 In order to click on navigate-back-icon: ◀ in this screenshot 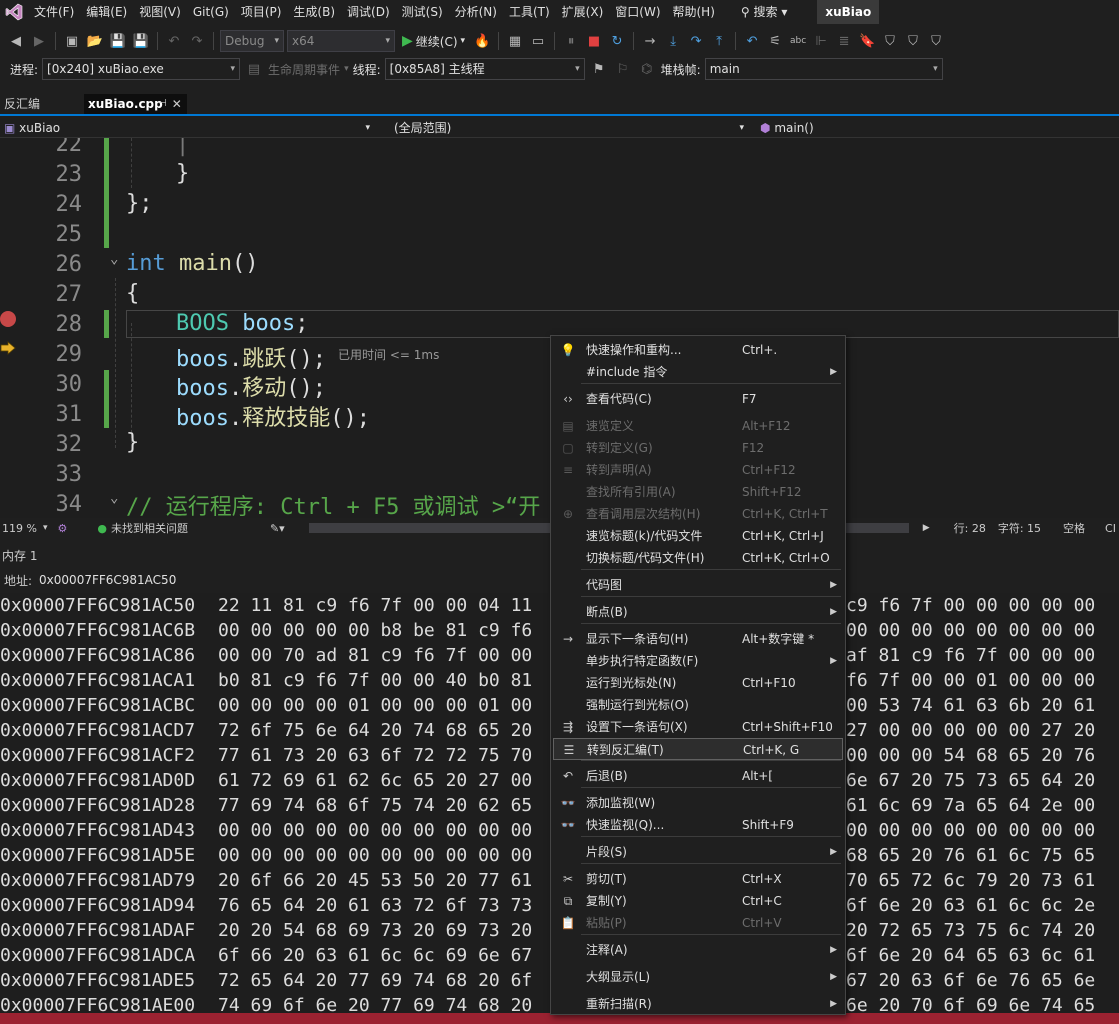, I will do `click(16, 41)`.